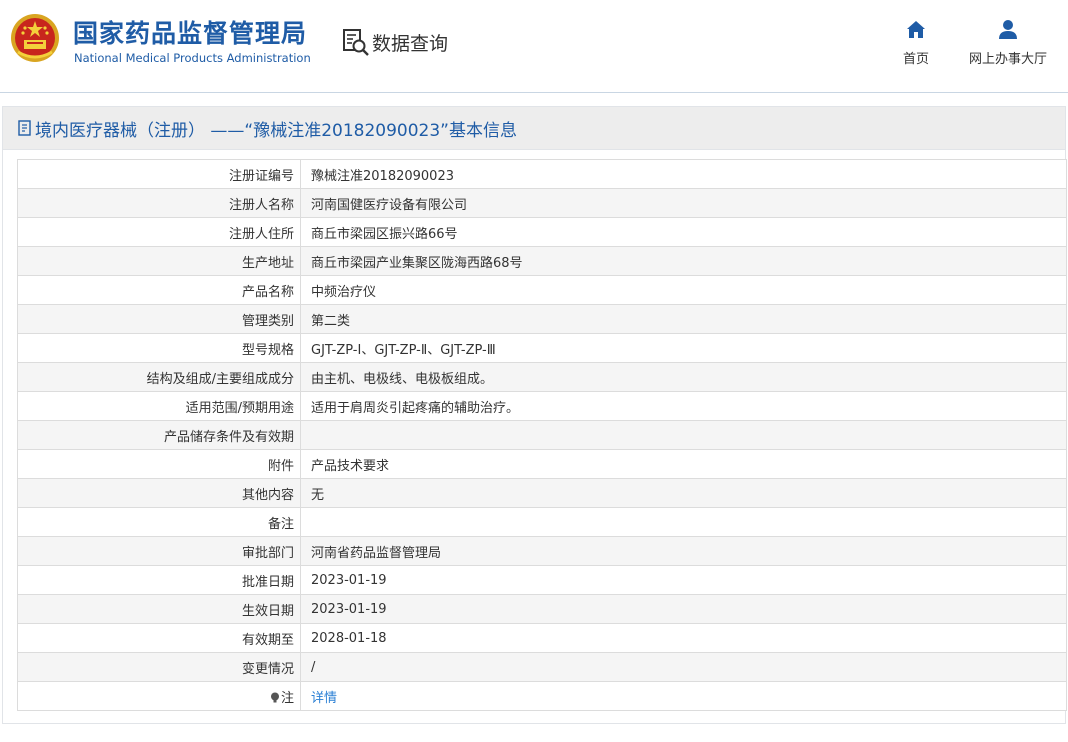  What do you see at coordinates (1007, 59) in the screenshot?
I see `nav-online-service-hall-label: 网上办事大厅` at bounding box center [1007, 59].